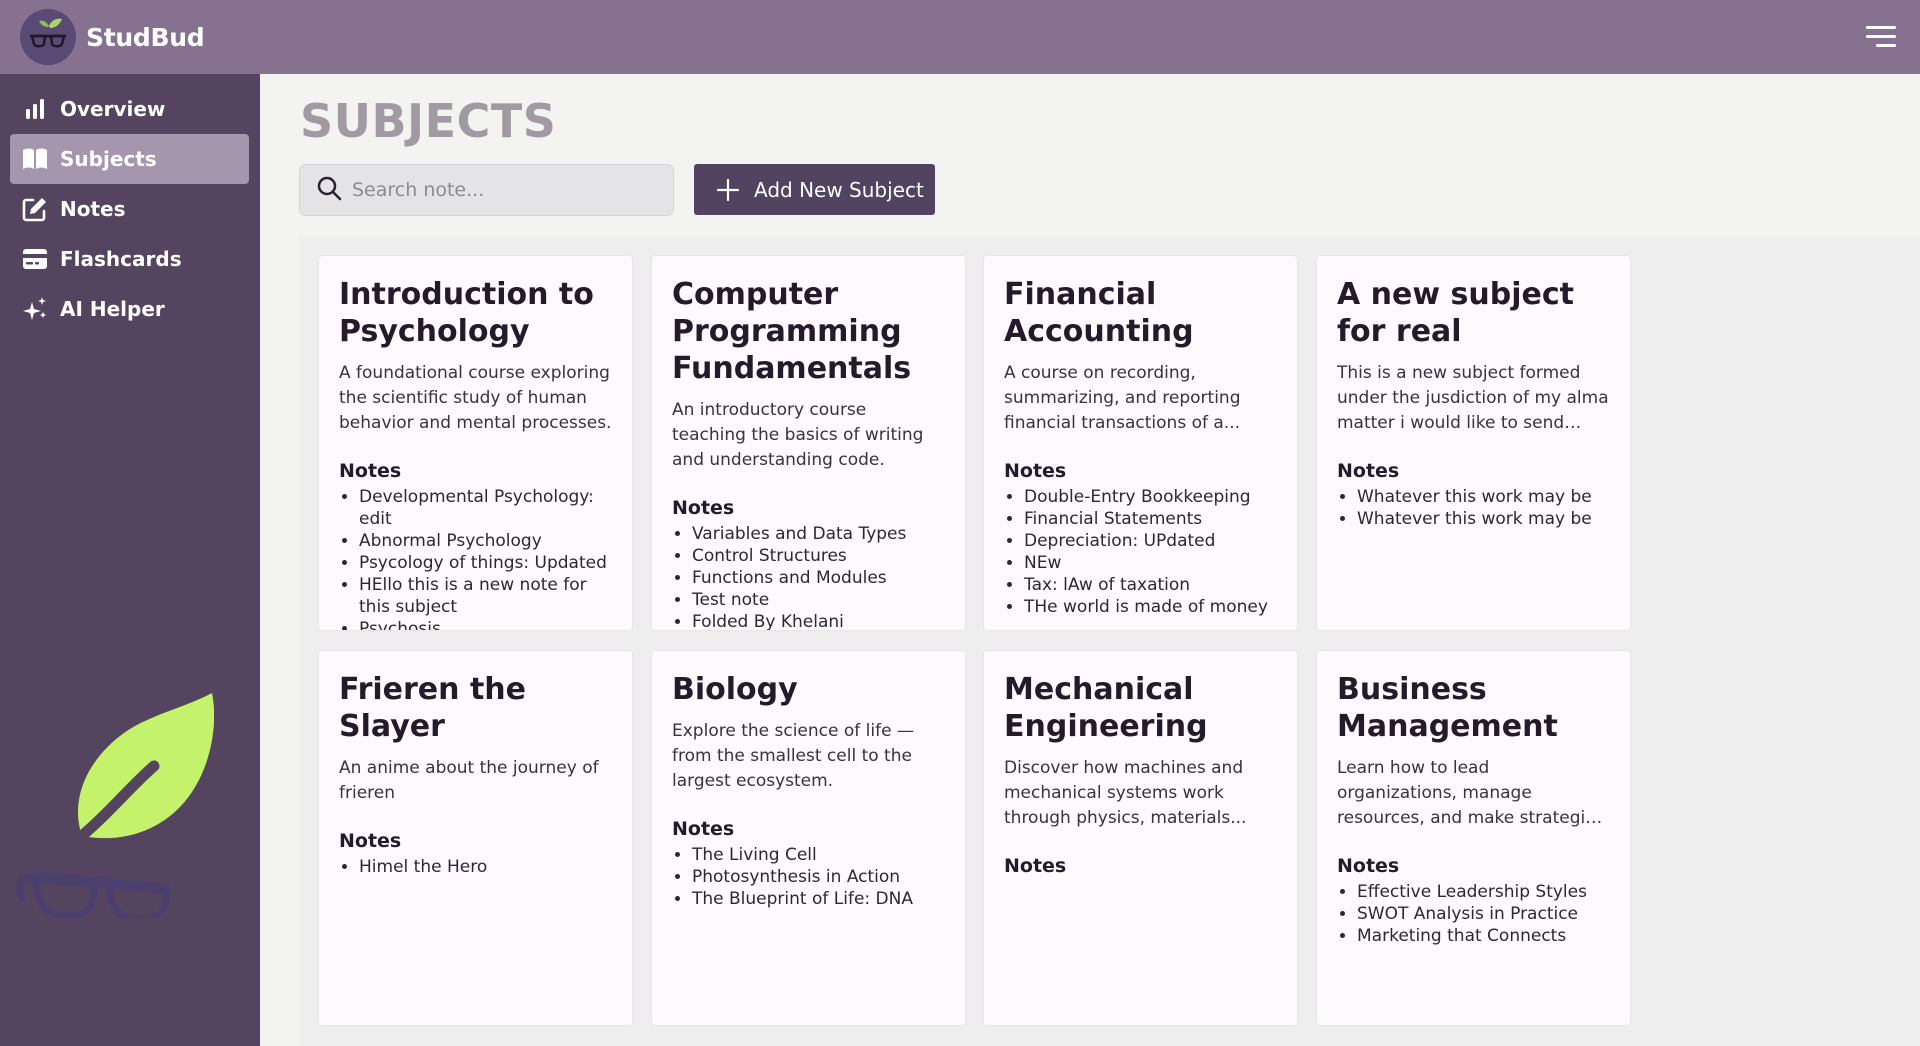 The image size is (1920, 1046). Describe the element at coordinates (1455, 313) in the screenshot. I see `subject-title: A new subject for real` at that location.